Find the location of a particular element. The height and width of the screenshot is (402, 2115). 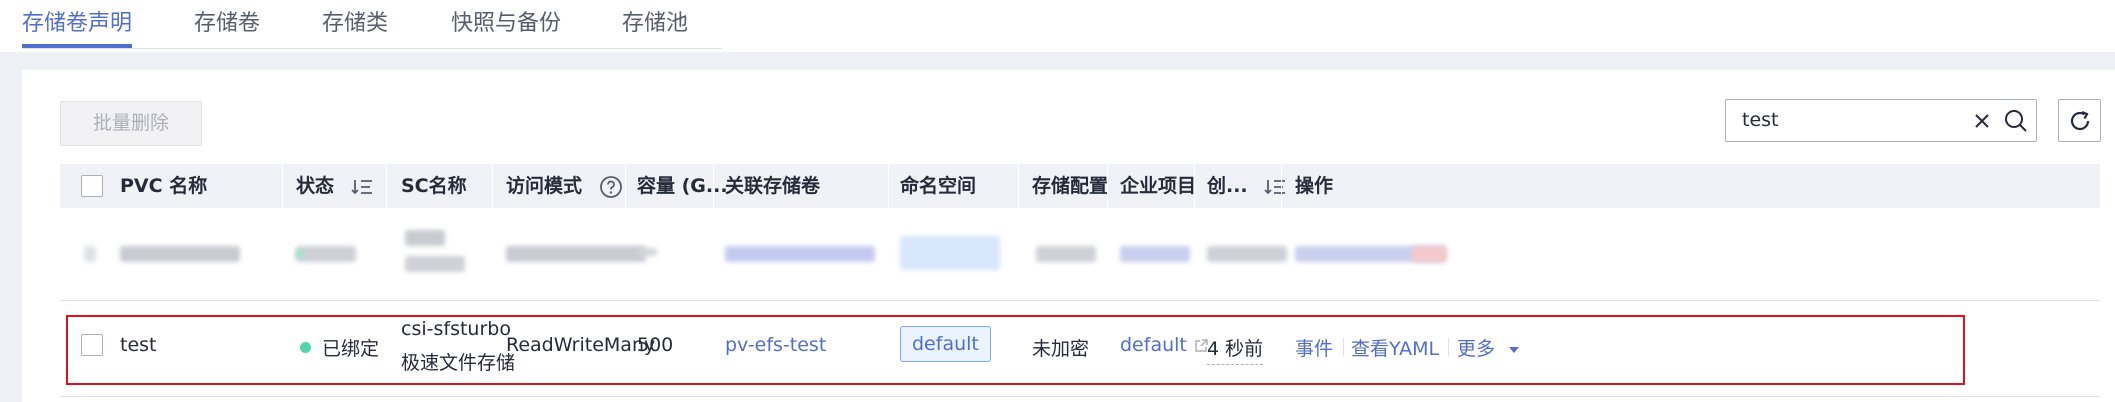

search-icon is located at coordinates (2016, 121).